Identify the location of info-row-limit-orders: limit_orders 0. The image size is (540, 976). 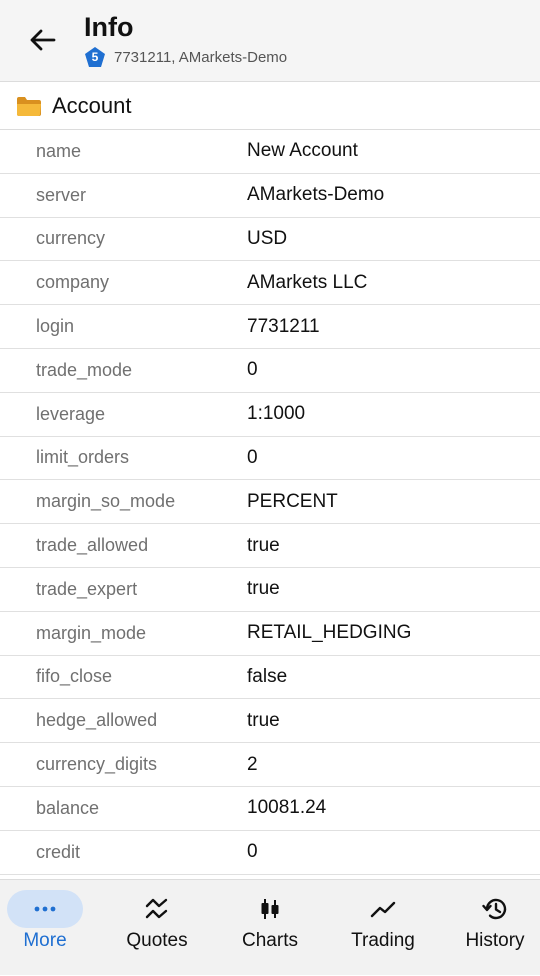
(270, 459).